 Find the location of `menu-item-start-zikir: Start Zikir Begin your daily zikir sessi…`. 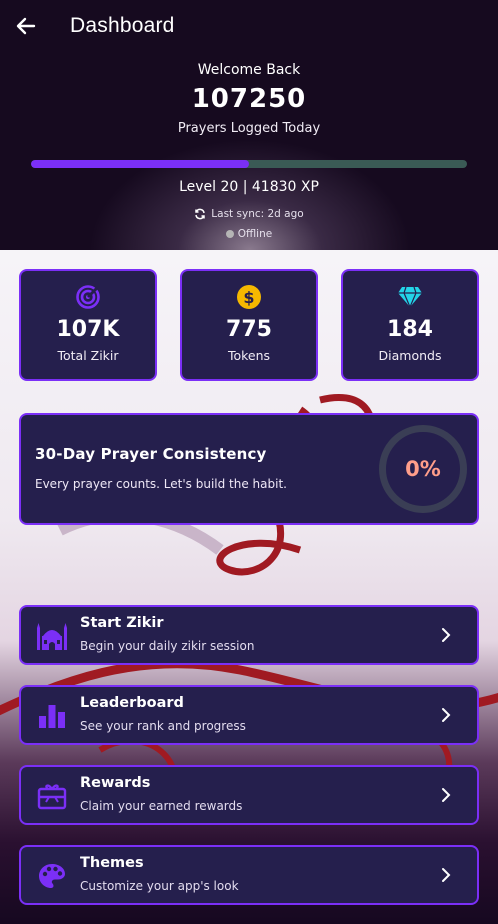

menu-item-start-zikir: Start Zikir Begin your daily zikir sessi… is located at coordinates (249, 635).